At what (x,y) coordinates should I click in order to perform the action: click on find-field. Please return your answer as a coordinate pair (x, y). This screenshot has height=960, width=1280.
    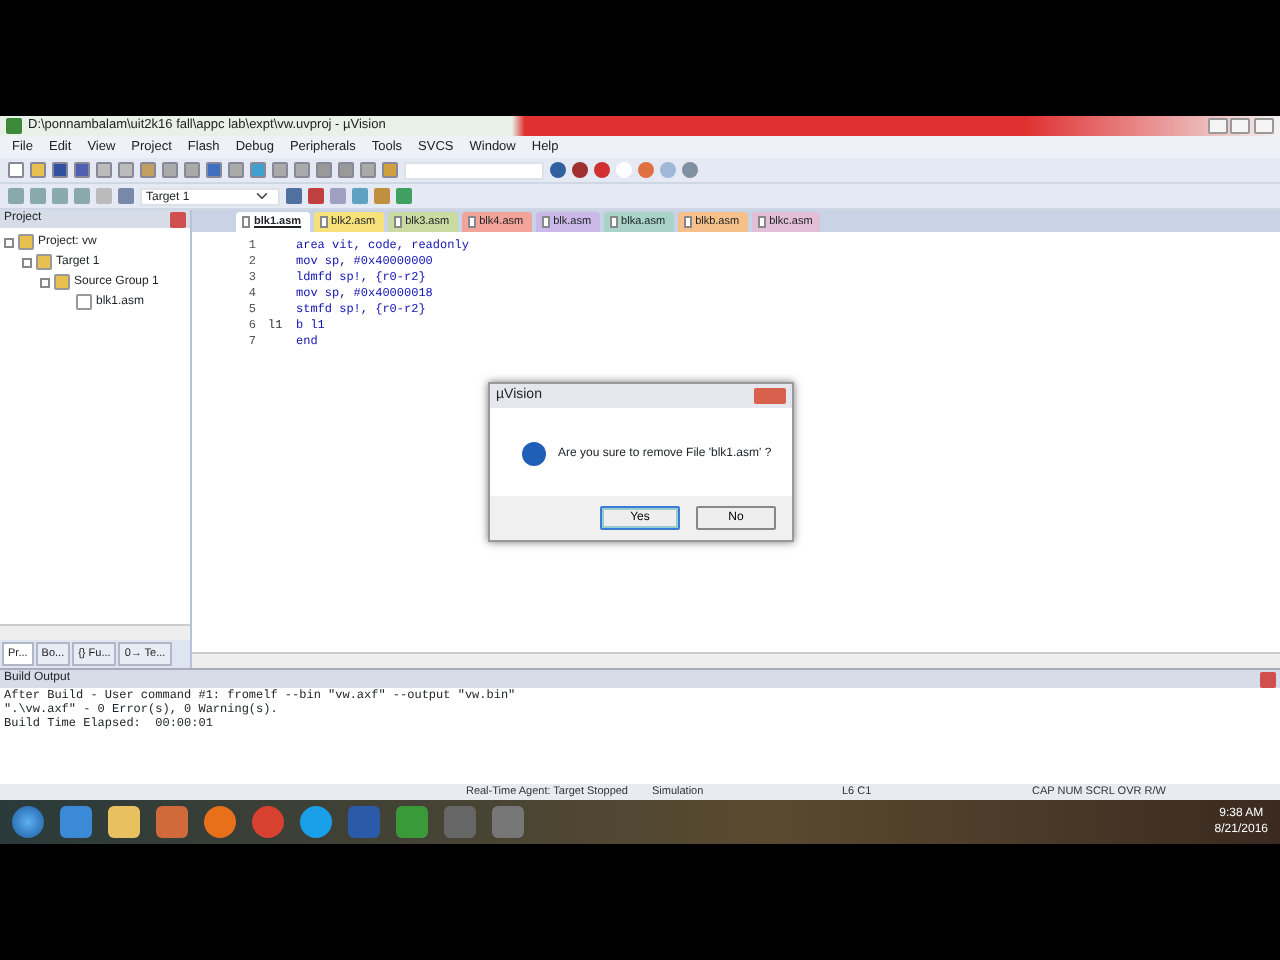
    Looking at the image, I should click on (474, 170).